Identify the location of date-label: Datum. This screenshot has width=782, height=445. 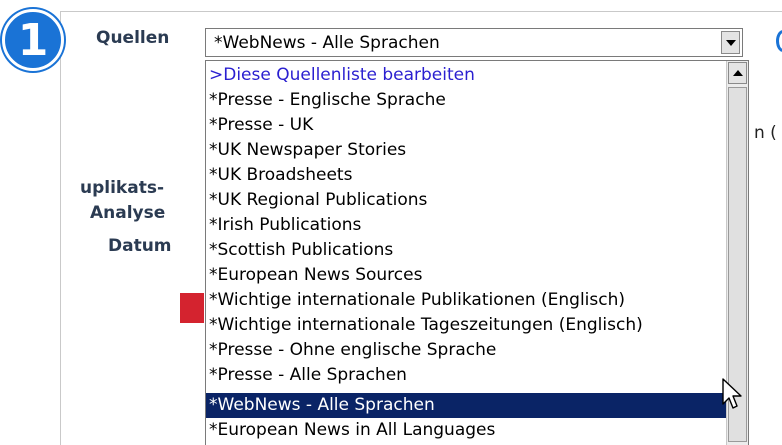
(140, 246).